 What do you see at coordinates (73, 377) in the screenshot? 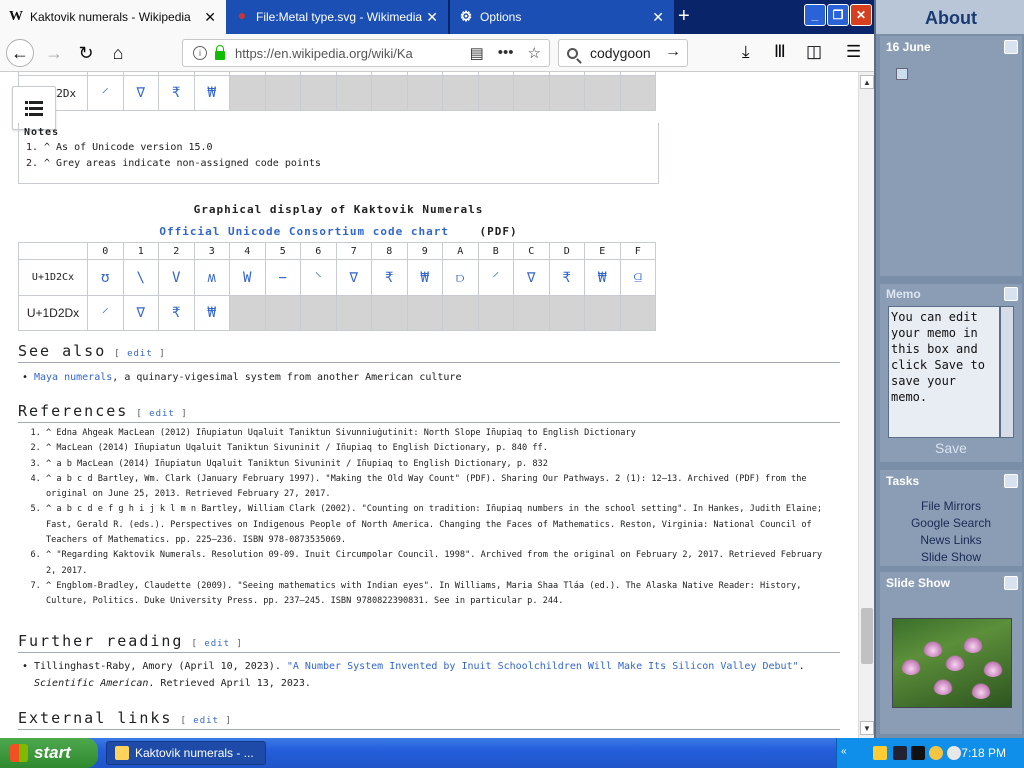
I see `maya-numerals-link: Maya numerals` at bounding box center [73, 377].